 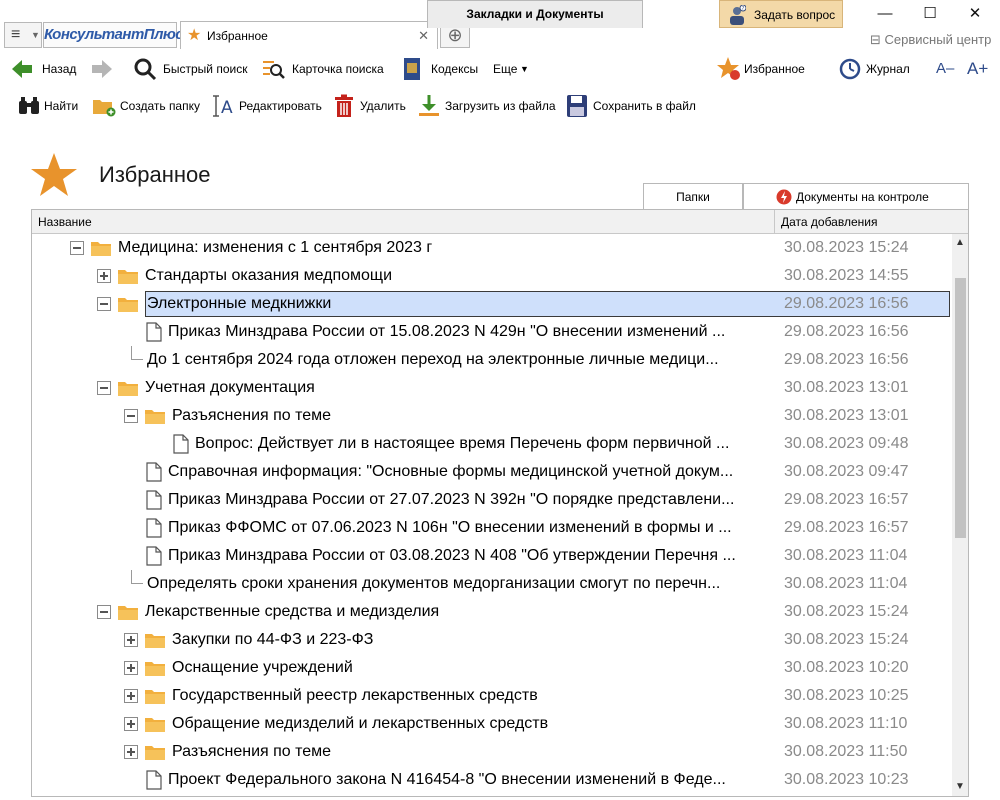 What do you see at coordinates (633, 106) in the screenshot?
I see `save-to-file-button: Сохранить в файл` at bounding box center [633, 106].